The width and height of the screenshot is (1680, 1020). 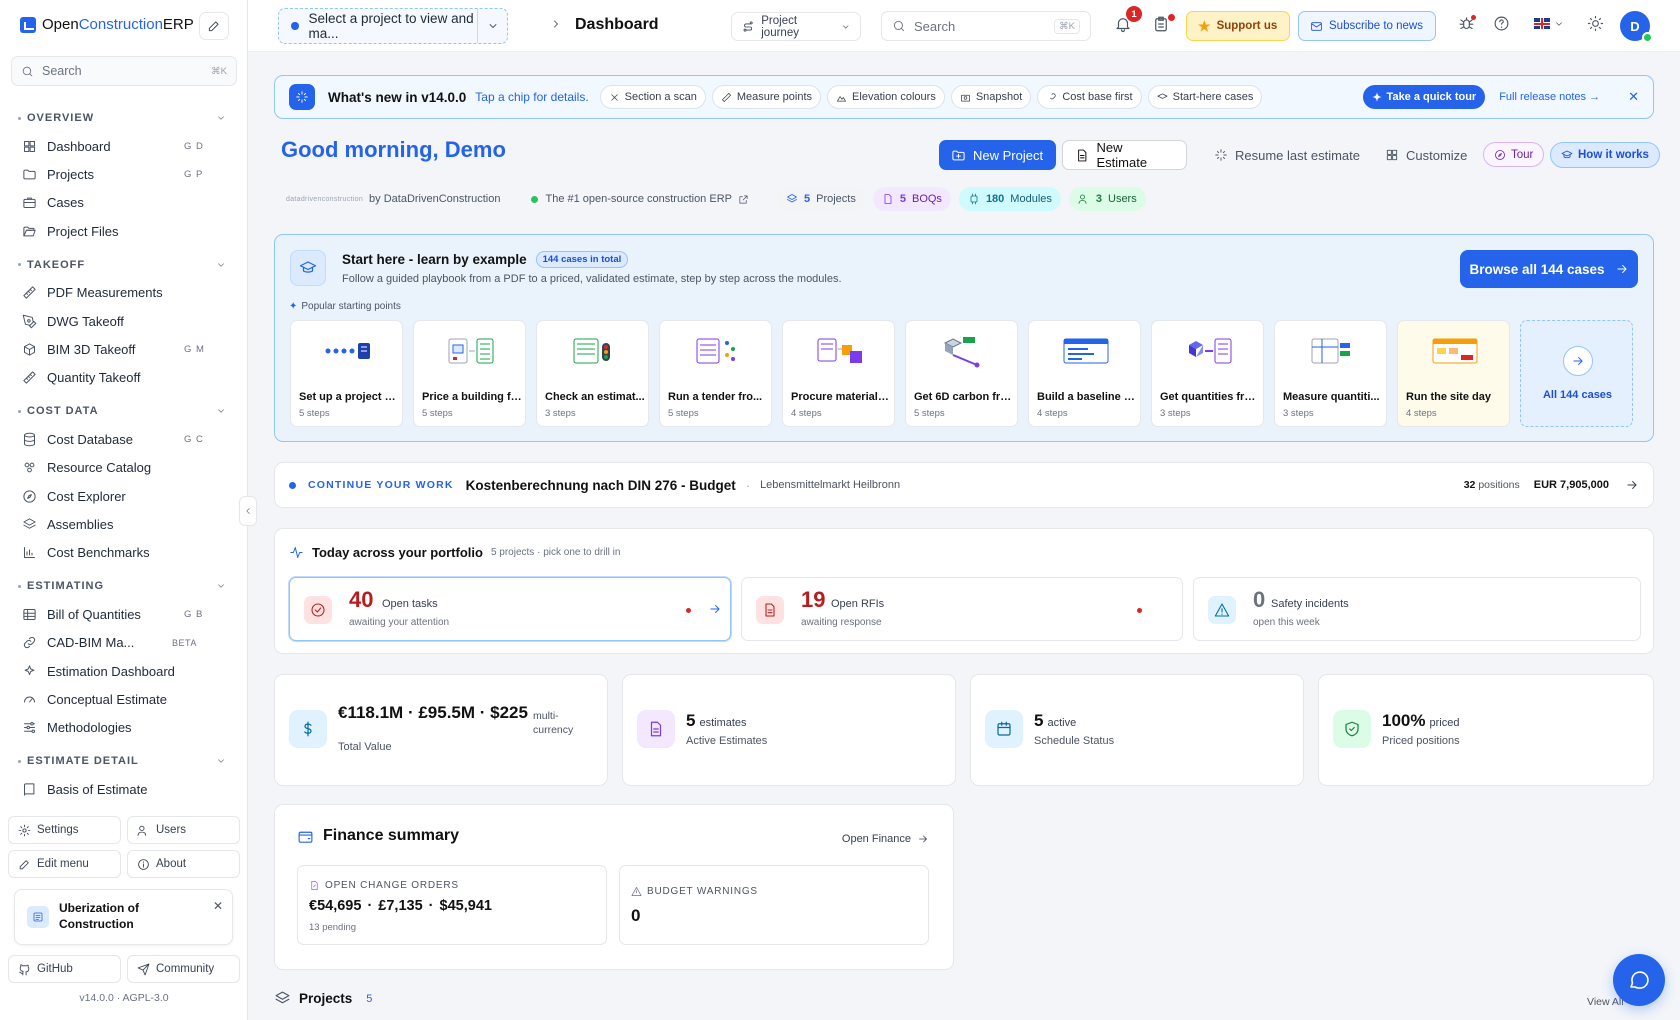 What do you see at coordinates (986, 26) in the screenshot?
I see `global-search: Search ⌘K` at bounding box center [986, 26].